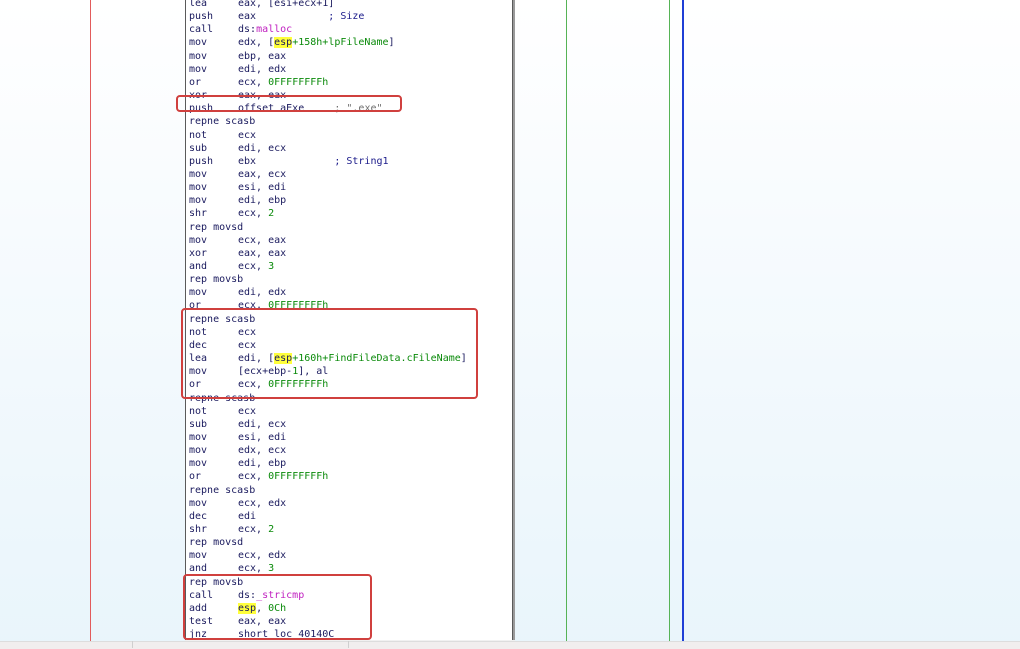 The image size is (1020, 649). I want to click on asm-mnemonic: dec, so click(198, 516).